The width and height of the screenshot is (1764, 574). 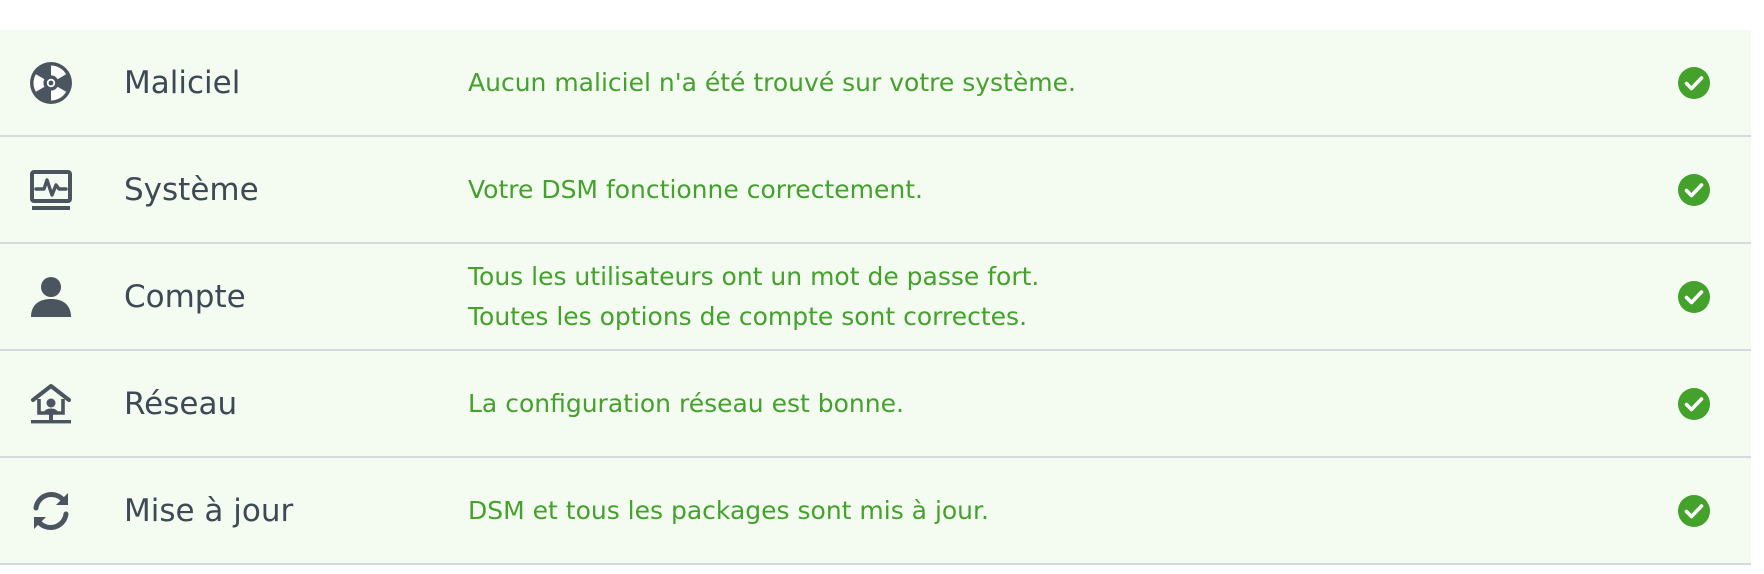 What do you see at coordinates (191, 189) in the screenshot?
I see `row-label: Système` at bounding box center [191, 189].